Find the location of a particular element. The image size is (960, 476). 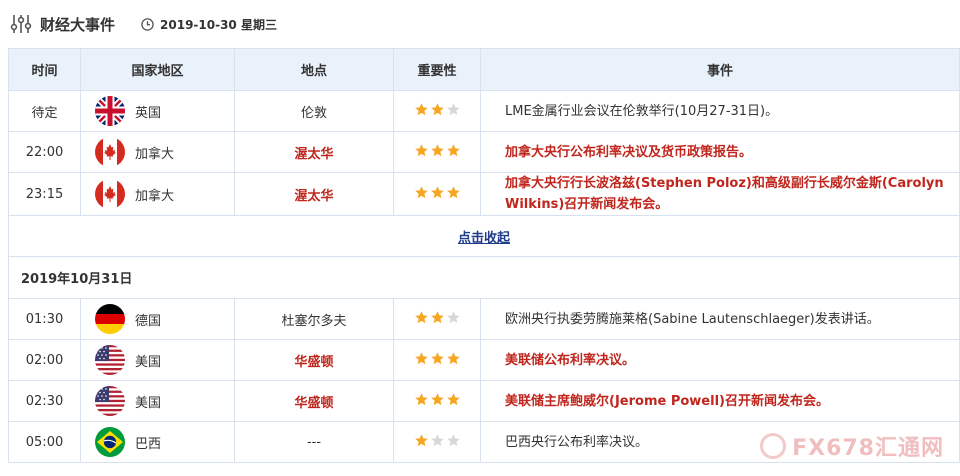

event-country-cell: 英国 is located at coordinates (157, 111).